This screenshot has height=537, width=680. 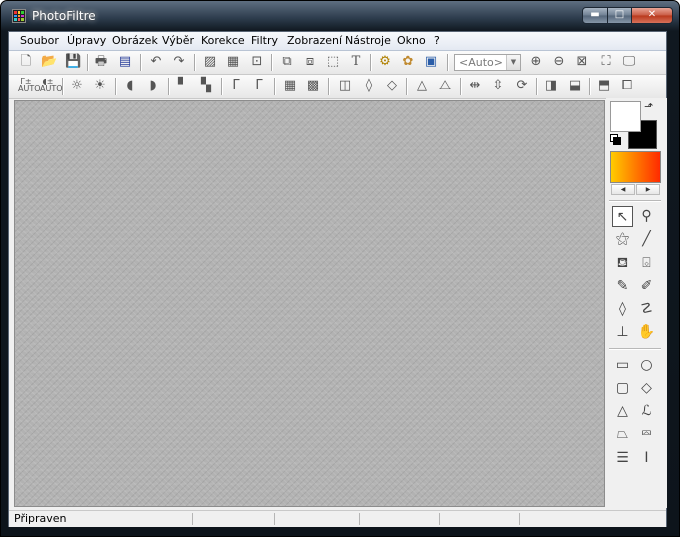 What do you see at coordinates (635, 167) in the screenshot?
I see `gradient-preview` at bounding box center [635, 167].